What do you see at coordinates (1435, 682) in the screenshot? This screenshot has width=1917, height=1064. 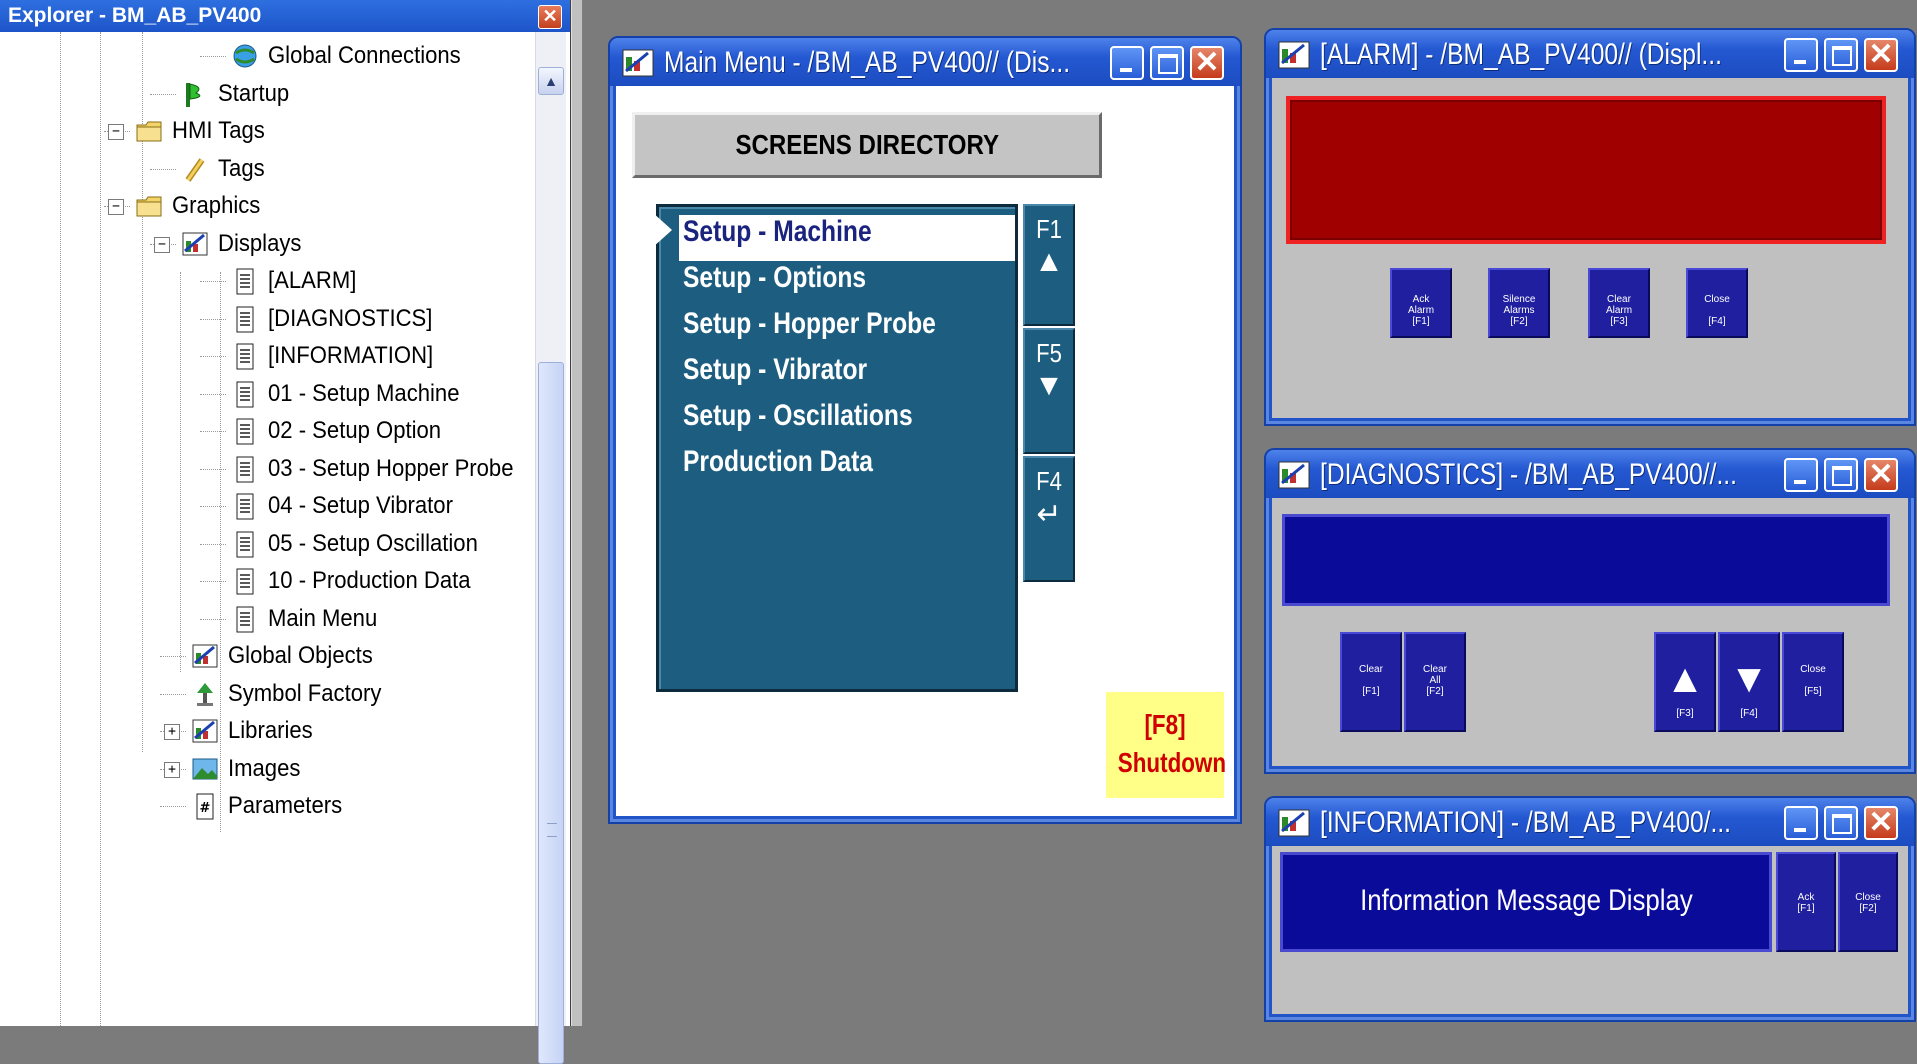 I see `clear-all-diagnostics-button: Clear All [F2]` at bounding box center [1435, 682].